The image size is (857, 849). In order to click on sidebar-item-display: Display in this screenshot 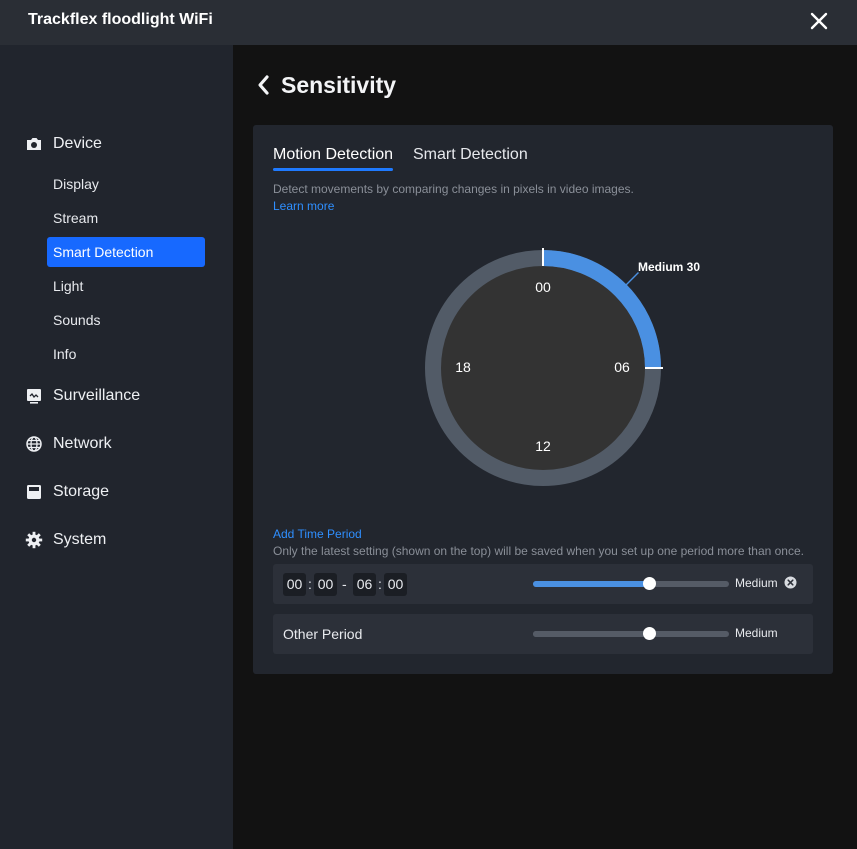, I will do `click(126, 184)`.